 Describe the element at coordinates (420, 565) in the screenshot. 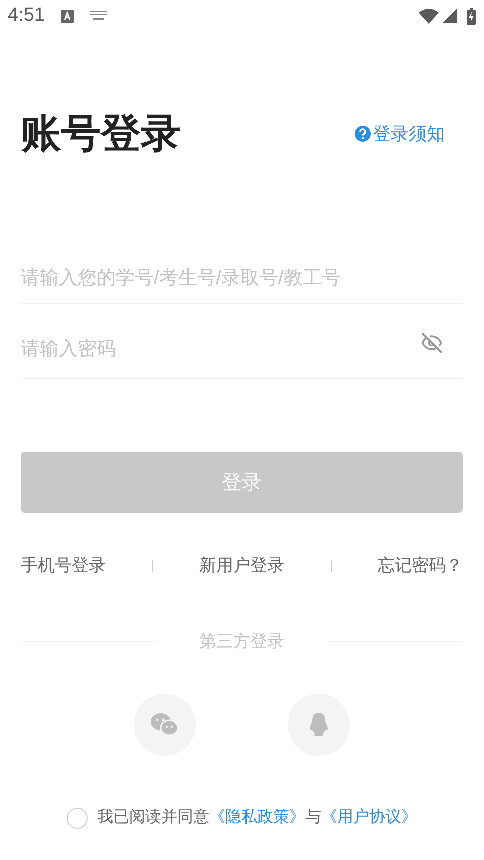

I see `login-option-link: 忘记密码？` at that location.